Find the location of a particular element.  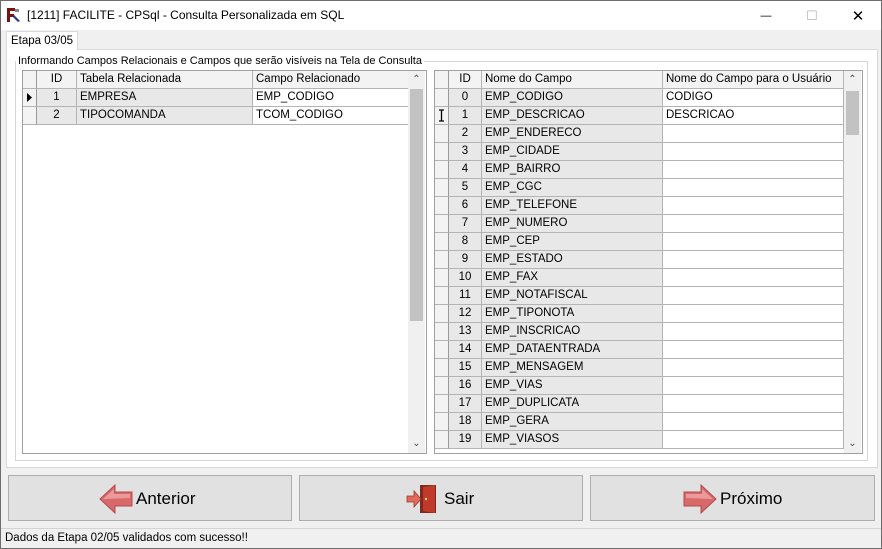

table-row: 17 EMP_DUPLICATA is located at coordinates (639, 404).